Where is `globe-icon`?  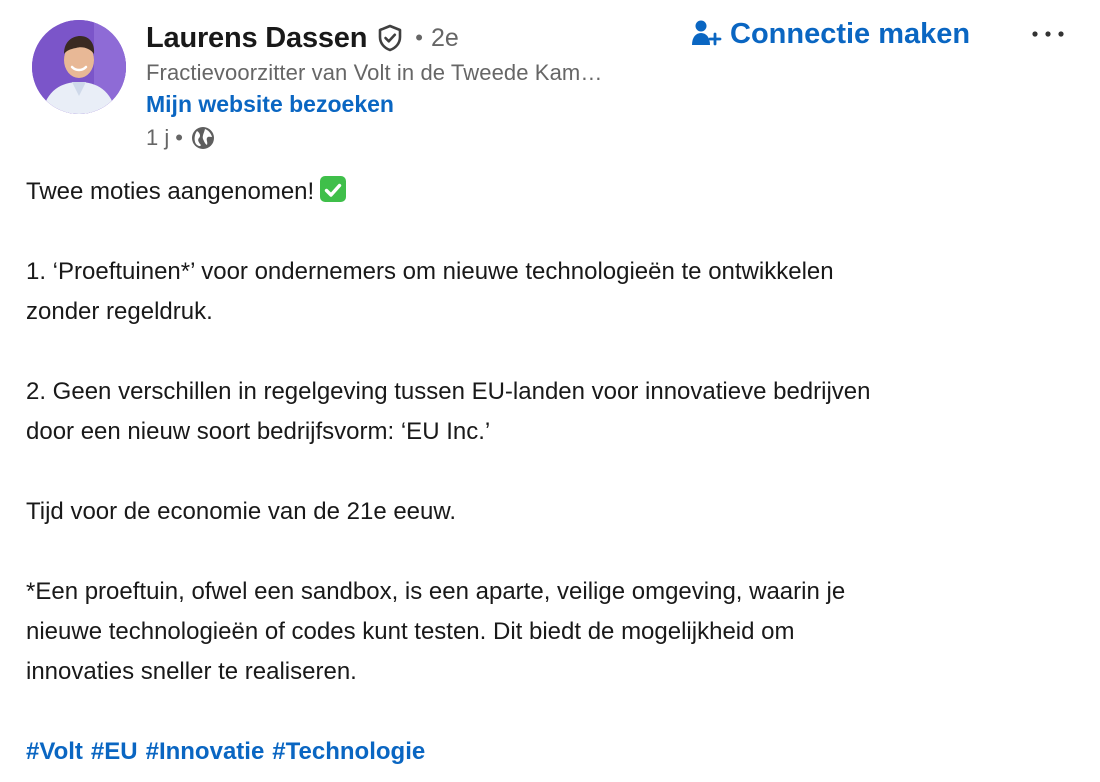
globe-icon is located at coordinates (203, 138).